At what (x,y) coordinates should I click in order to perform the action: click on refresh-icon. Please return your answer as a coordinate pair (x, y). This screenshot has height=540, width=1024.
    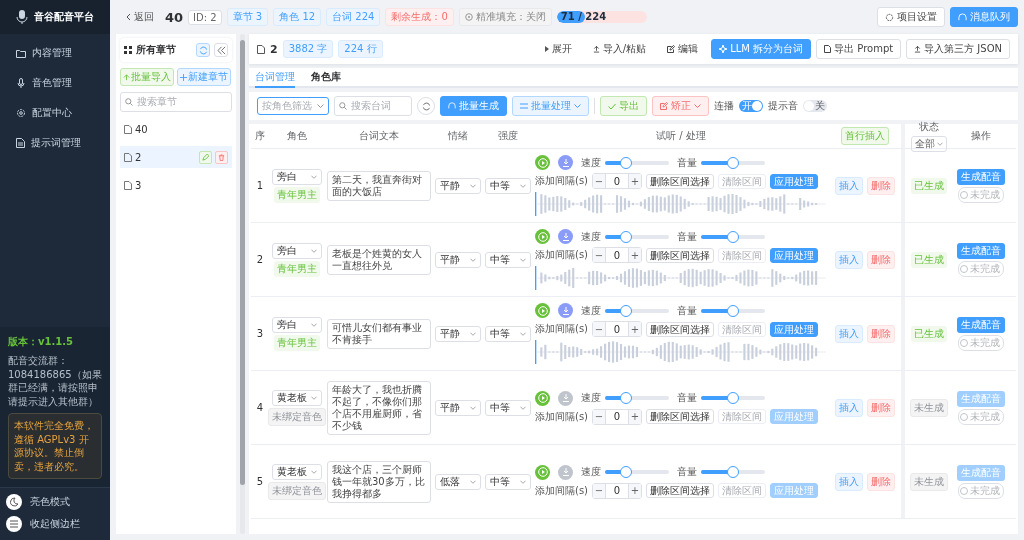
    Looking at the image, I should click on (203, 50).